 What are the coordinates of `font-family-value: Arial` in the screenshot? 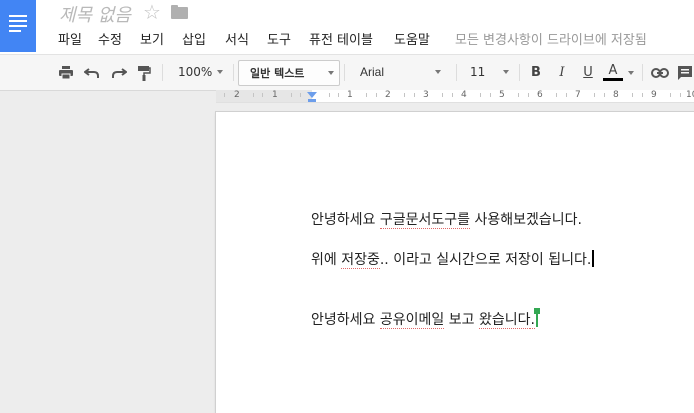 It's located at (372, 72).